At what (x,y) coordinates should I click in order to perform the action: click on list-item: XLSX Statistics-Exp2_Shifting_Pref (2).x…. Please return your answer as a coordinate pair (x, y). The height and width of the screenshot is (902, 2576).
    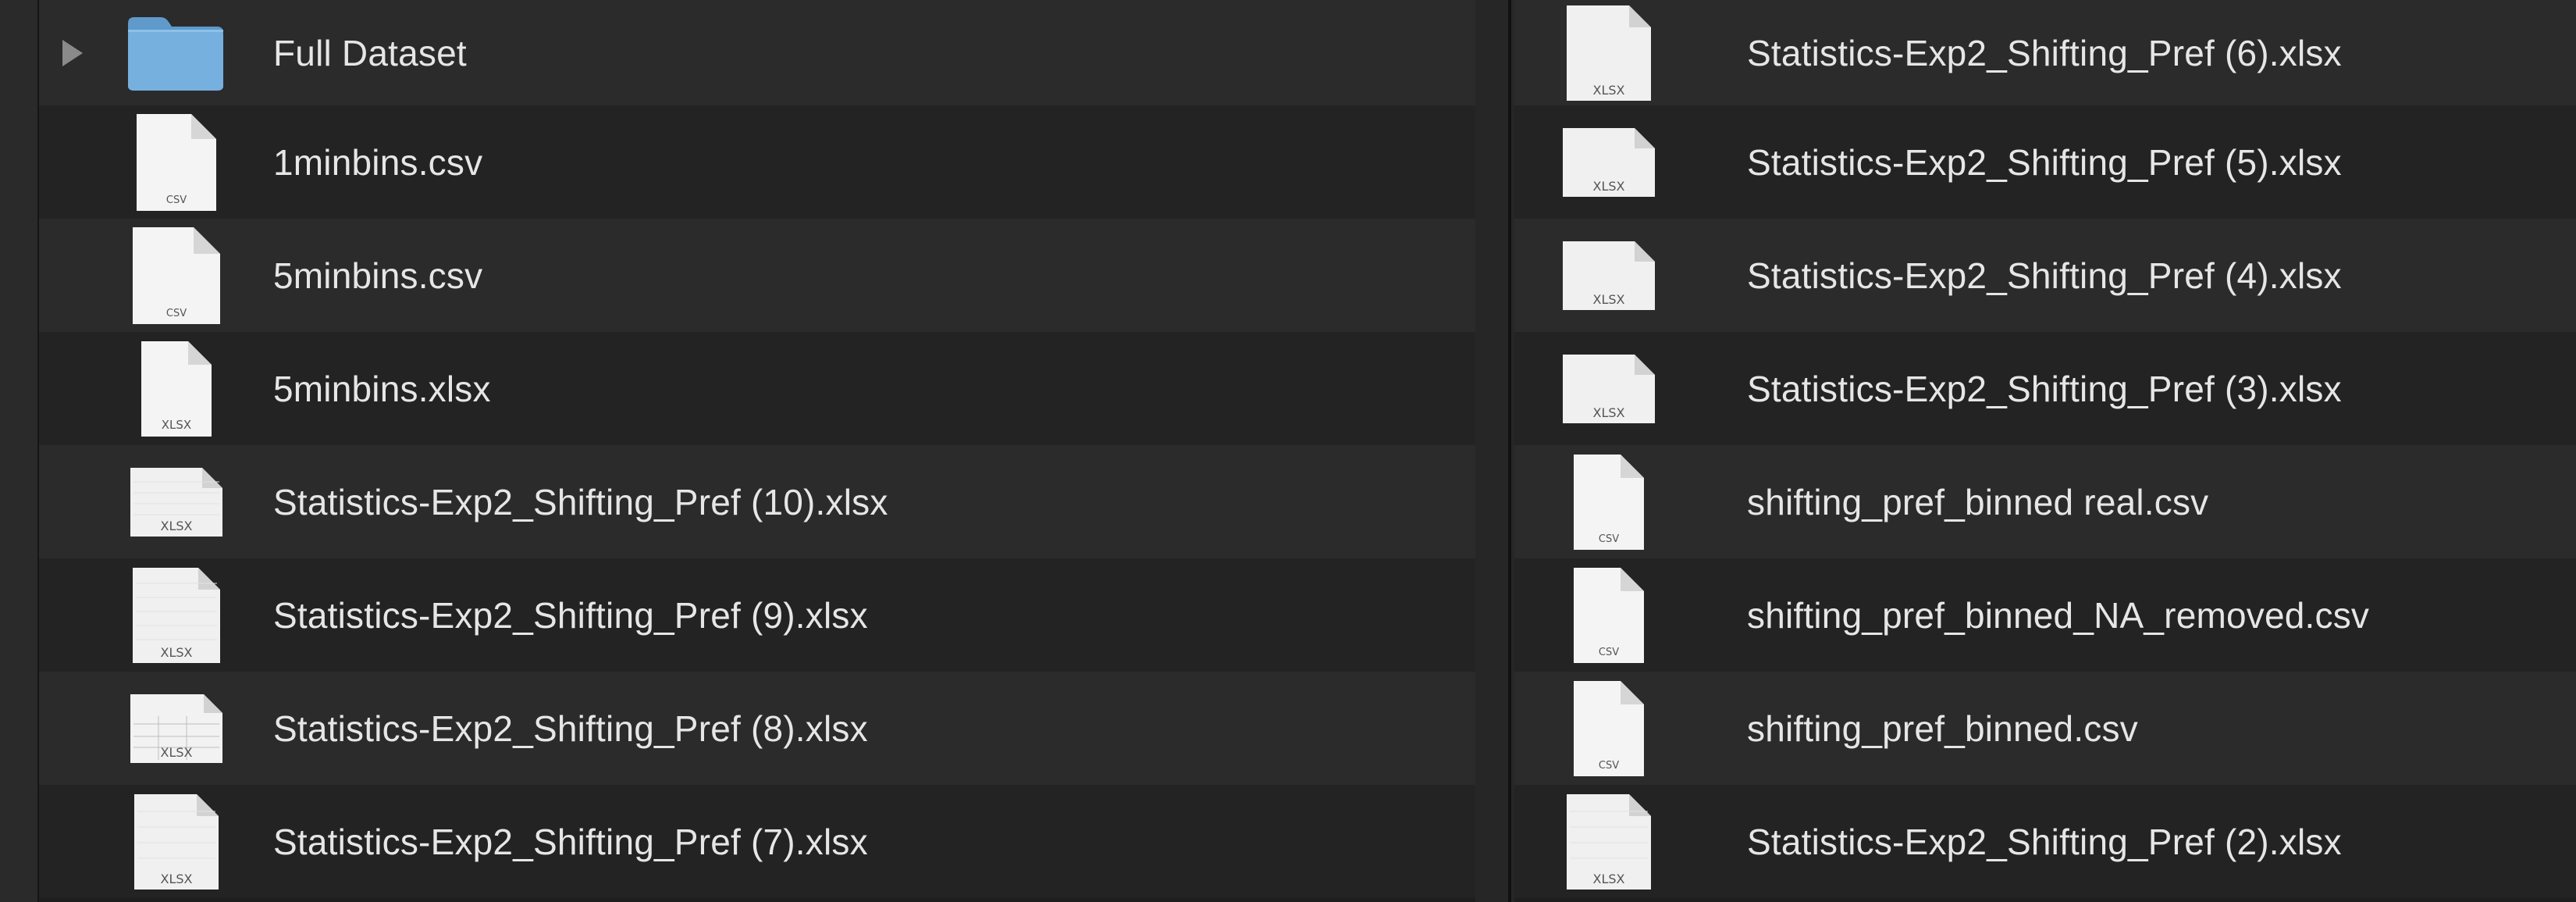
    Looking at the image, I should click on (2045, 841).